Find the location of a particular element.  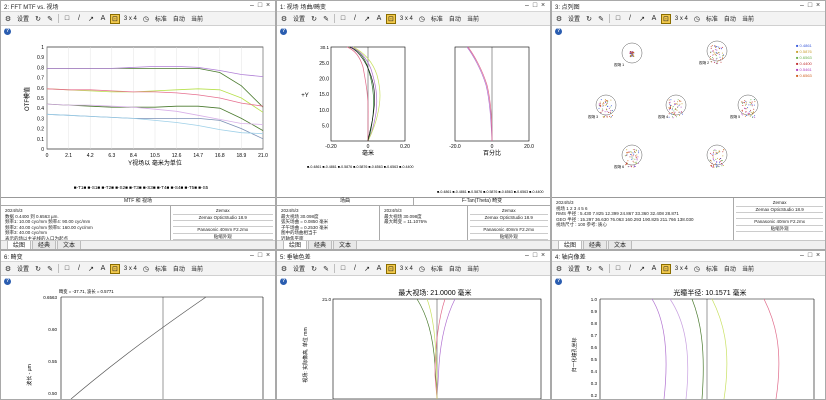

title-bar: 5: 垂轴色差 – □ × is located at coordinates (413, 256).